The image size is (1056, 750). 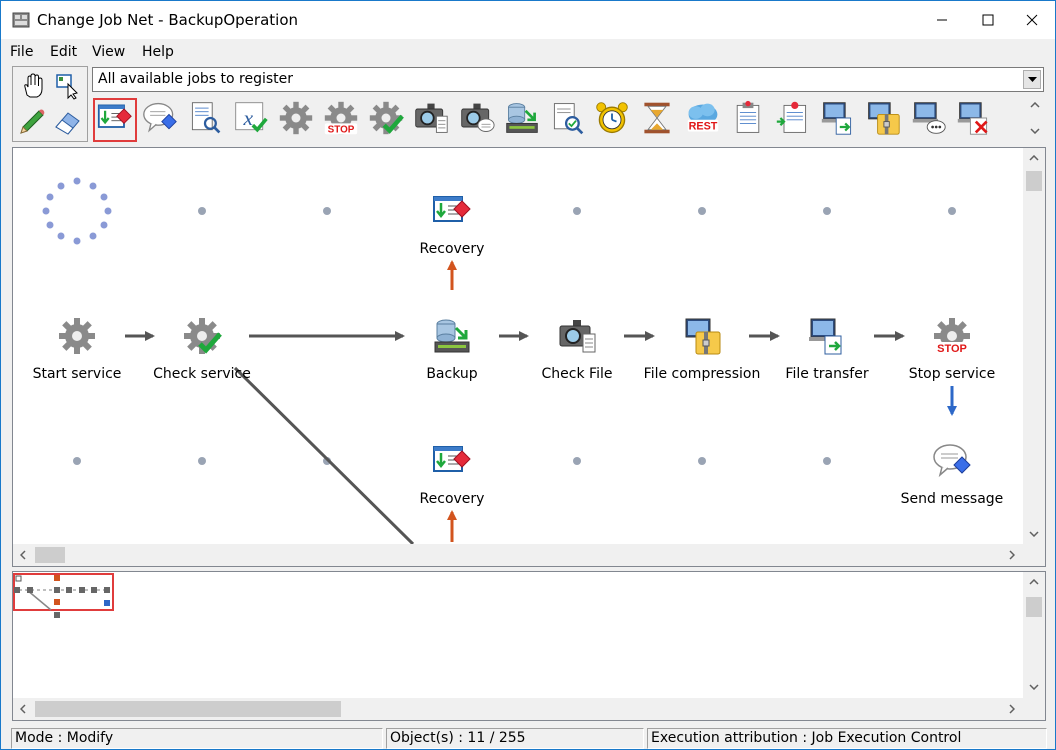 I want to click on computer-zip-icon, so click(x=883, y=120).